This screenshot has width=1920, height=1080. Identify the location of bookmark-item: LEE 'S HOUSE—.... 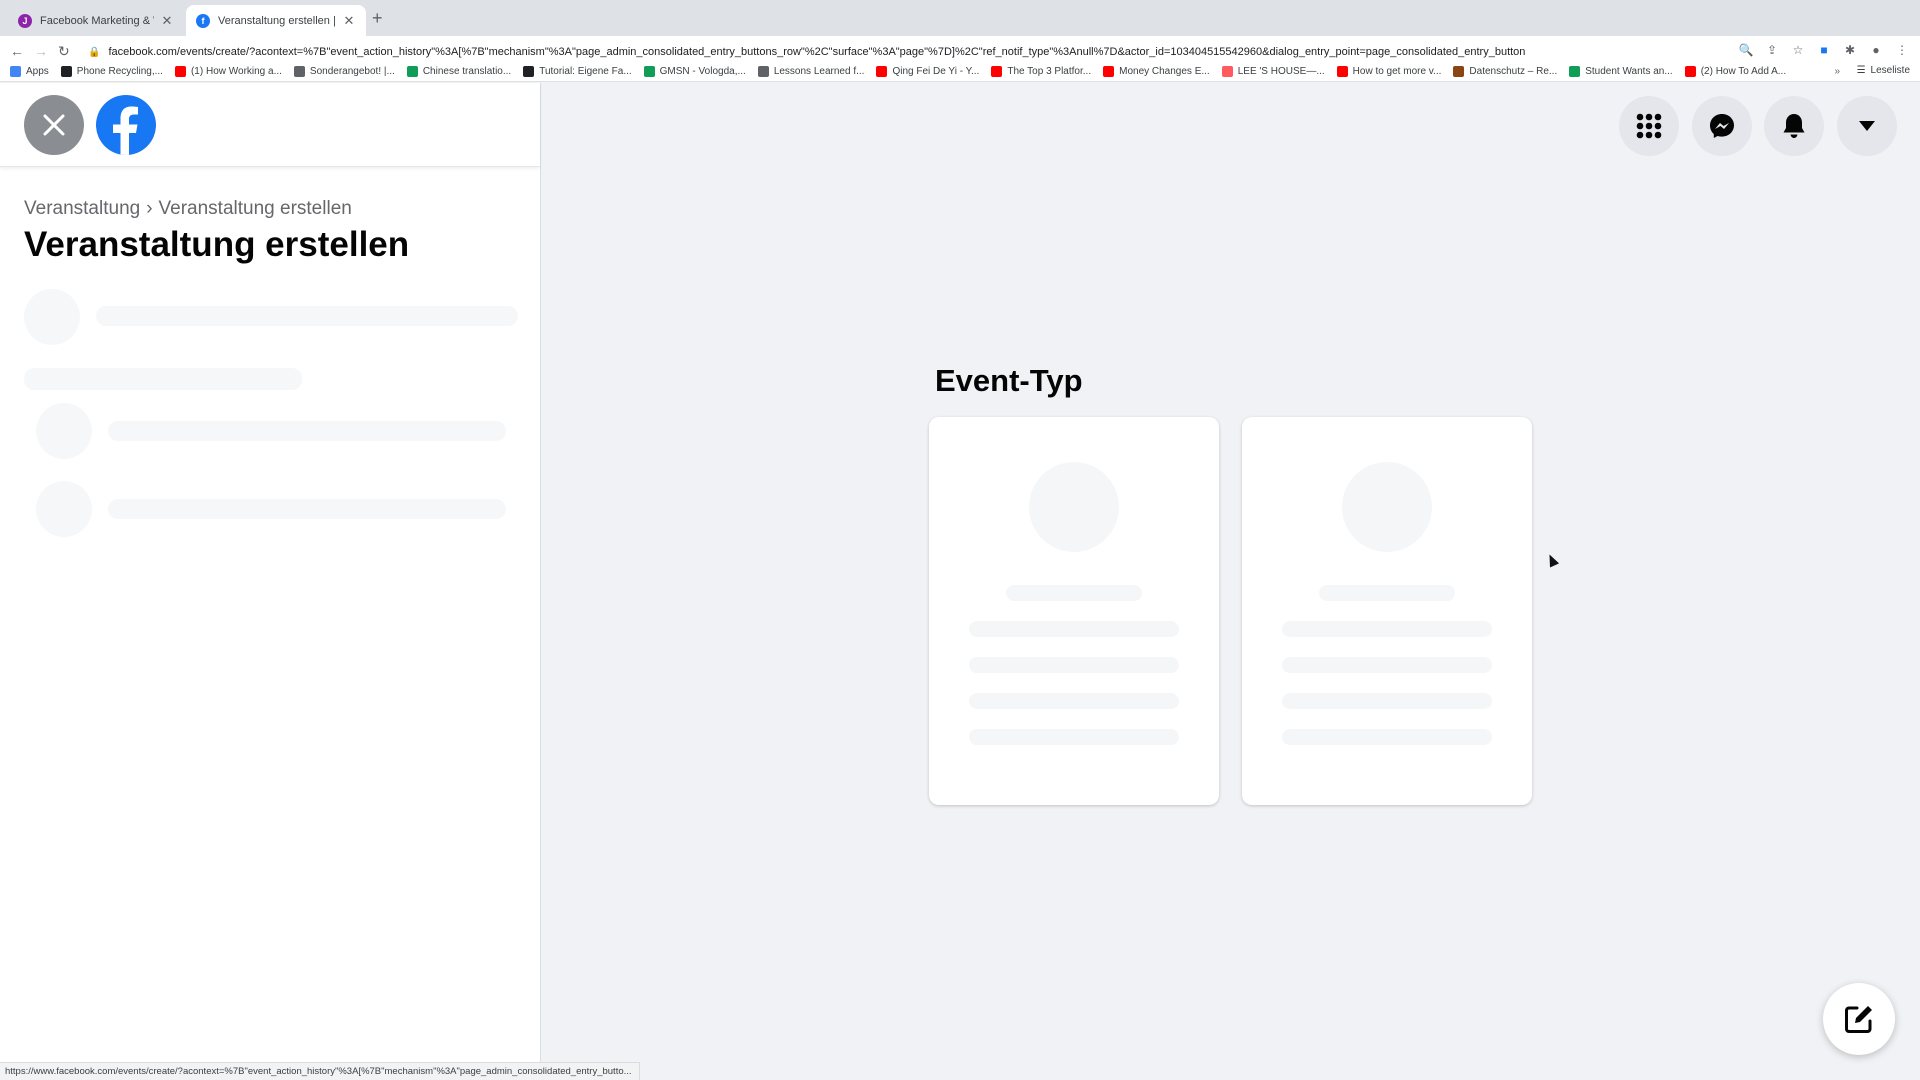
(1273, 71).